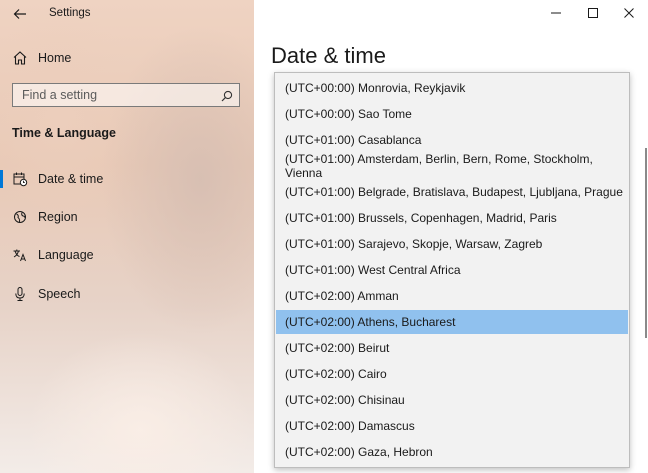 Image resolution: width=648 pixels, height=473 pixels. What do you see at coordinates (71, 179) in the screenshot?
I see `sidebar-item-label: Date & time` at bounding box center [71, 179].